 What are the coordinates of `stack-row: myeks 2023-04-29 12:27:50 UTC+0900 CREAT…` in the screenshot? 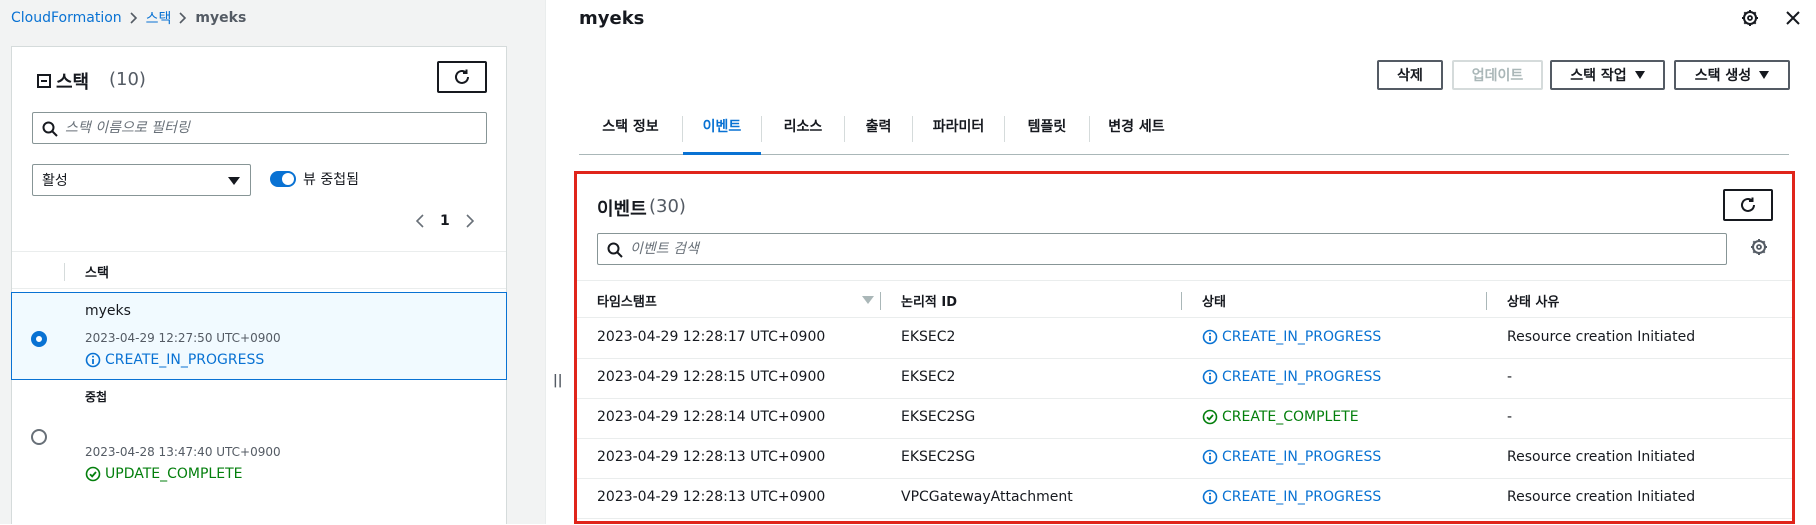 It's located at (259, 336).